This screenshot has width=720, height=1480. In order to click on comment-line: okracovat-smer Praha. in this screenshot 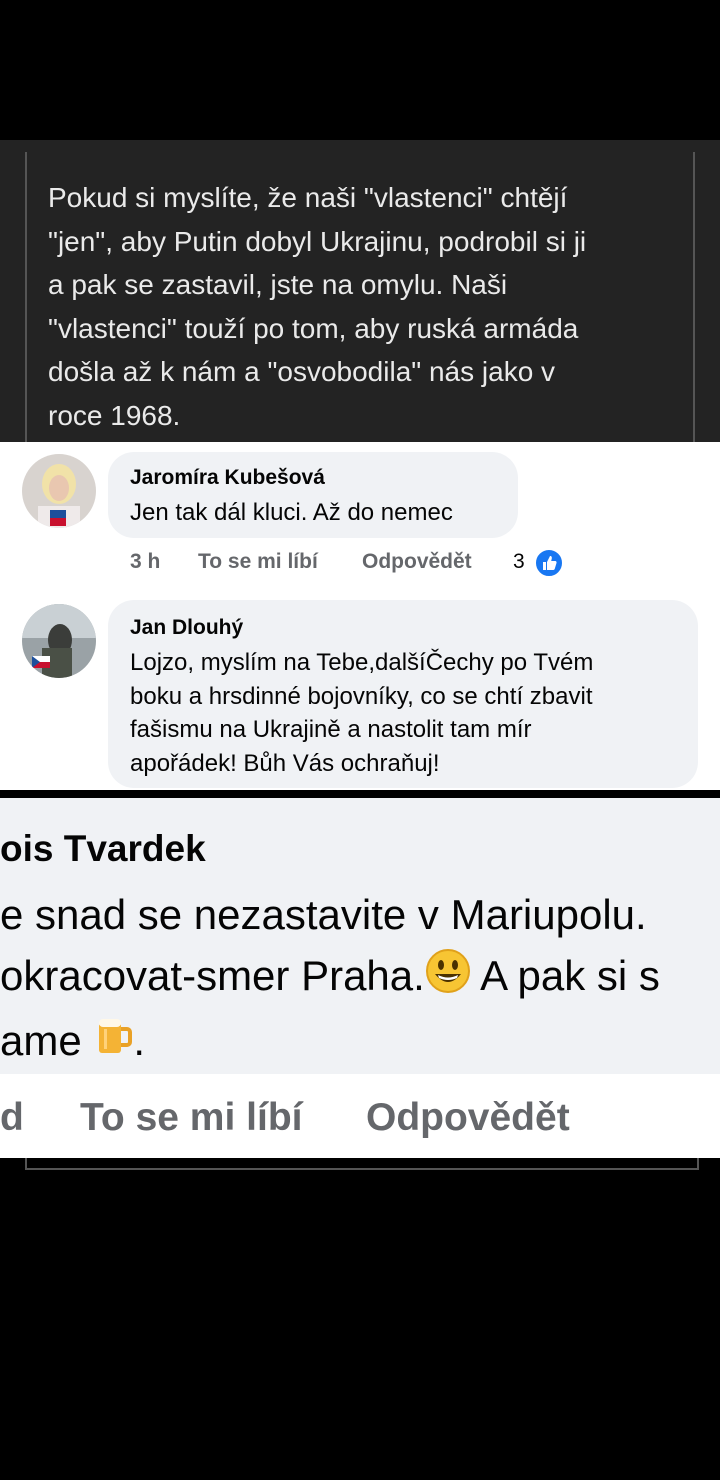, I will do `click(212, 975)`.